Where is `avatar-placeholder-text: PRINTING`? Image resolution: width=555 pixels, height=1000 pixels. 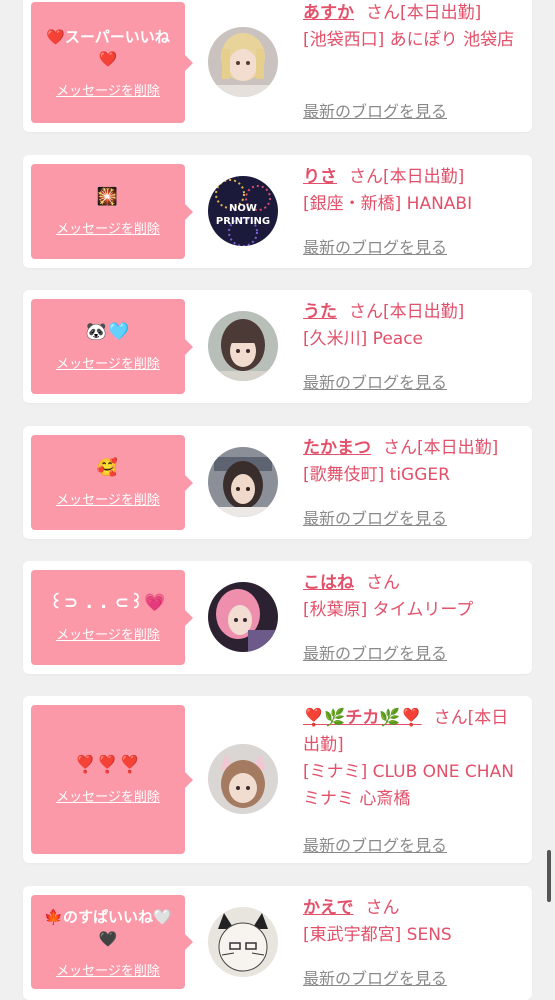 avatar-placeholder-text: PRINTING is located at coordinates (243, 221).